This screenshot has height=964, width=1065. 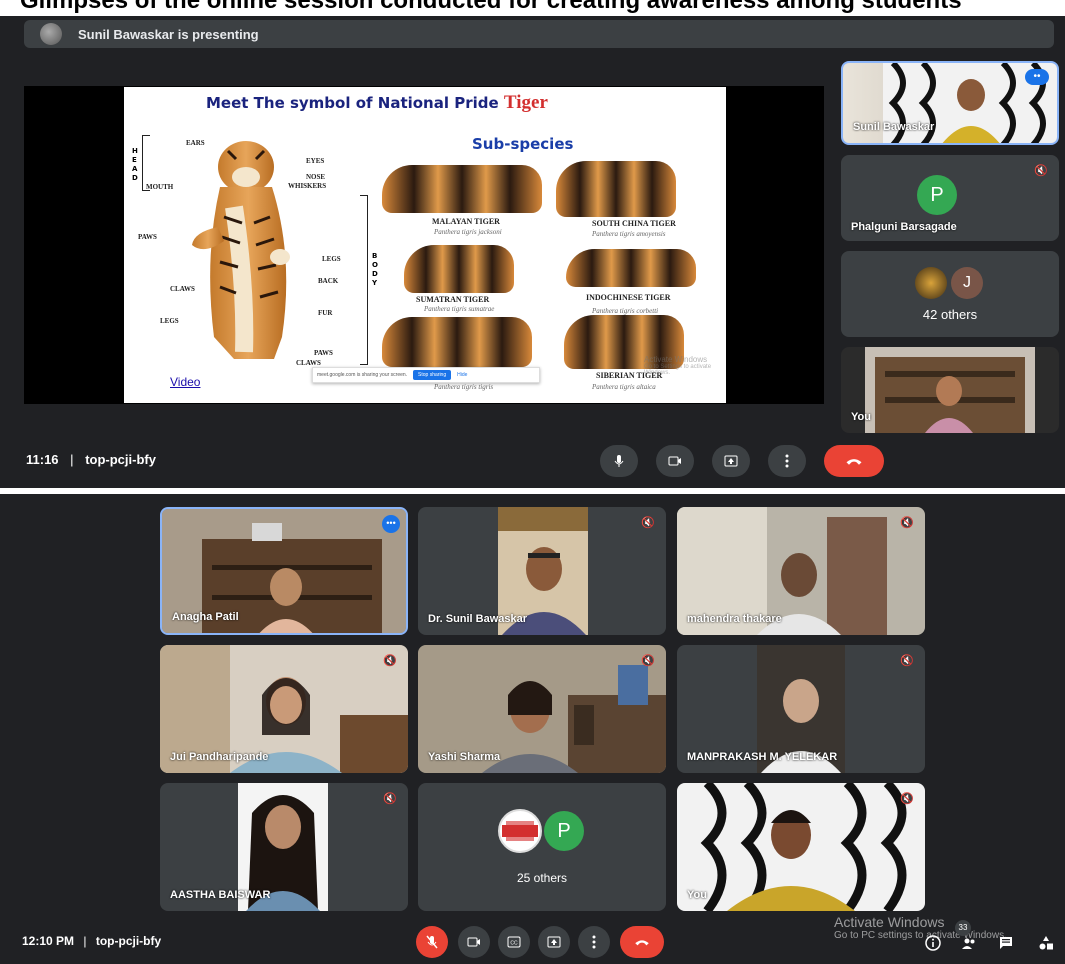 I want to click on meeting-details-button, so click(x=933, y=943).